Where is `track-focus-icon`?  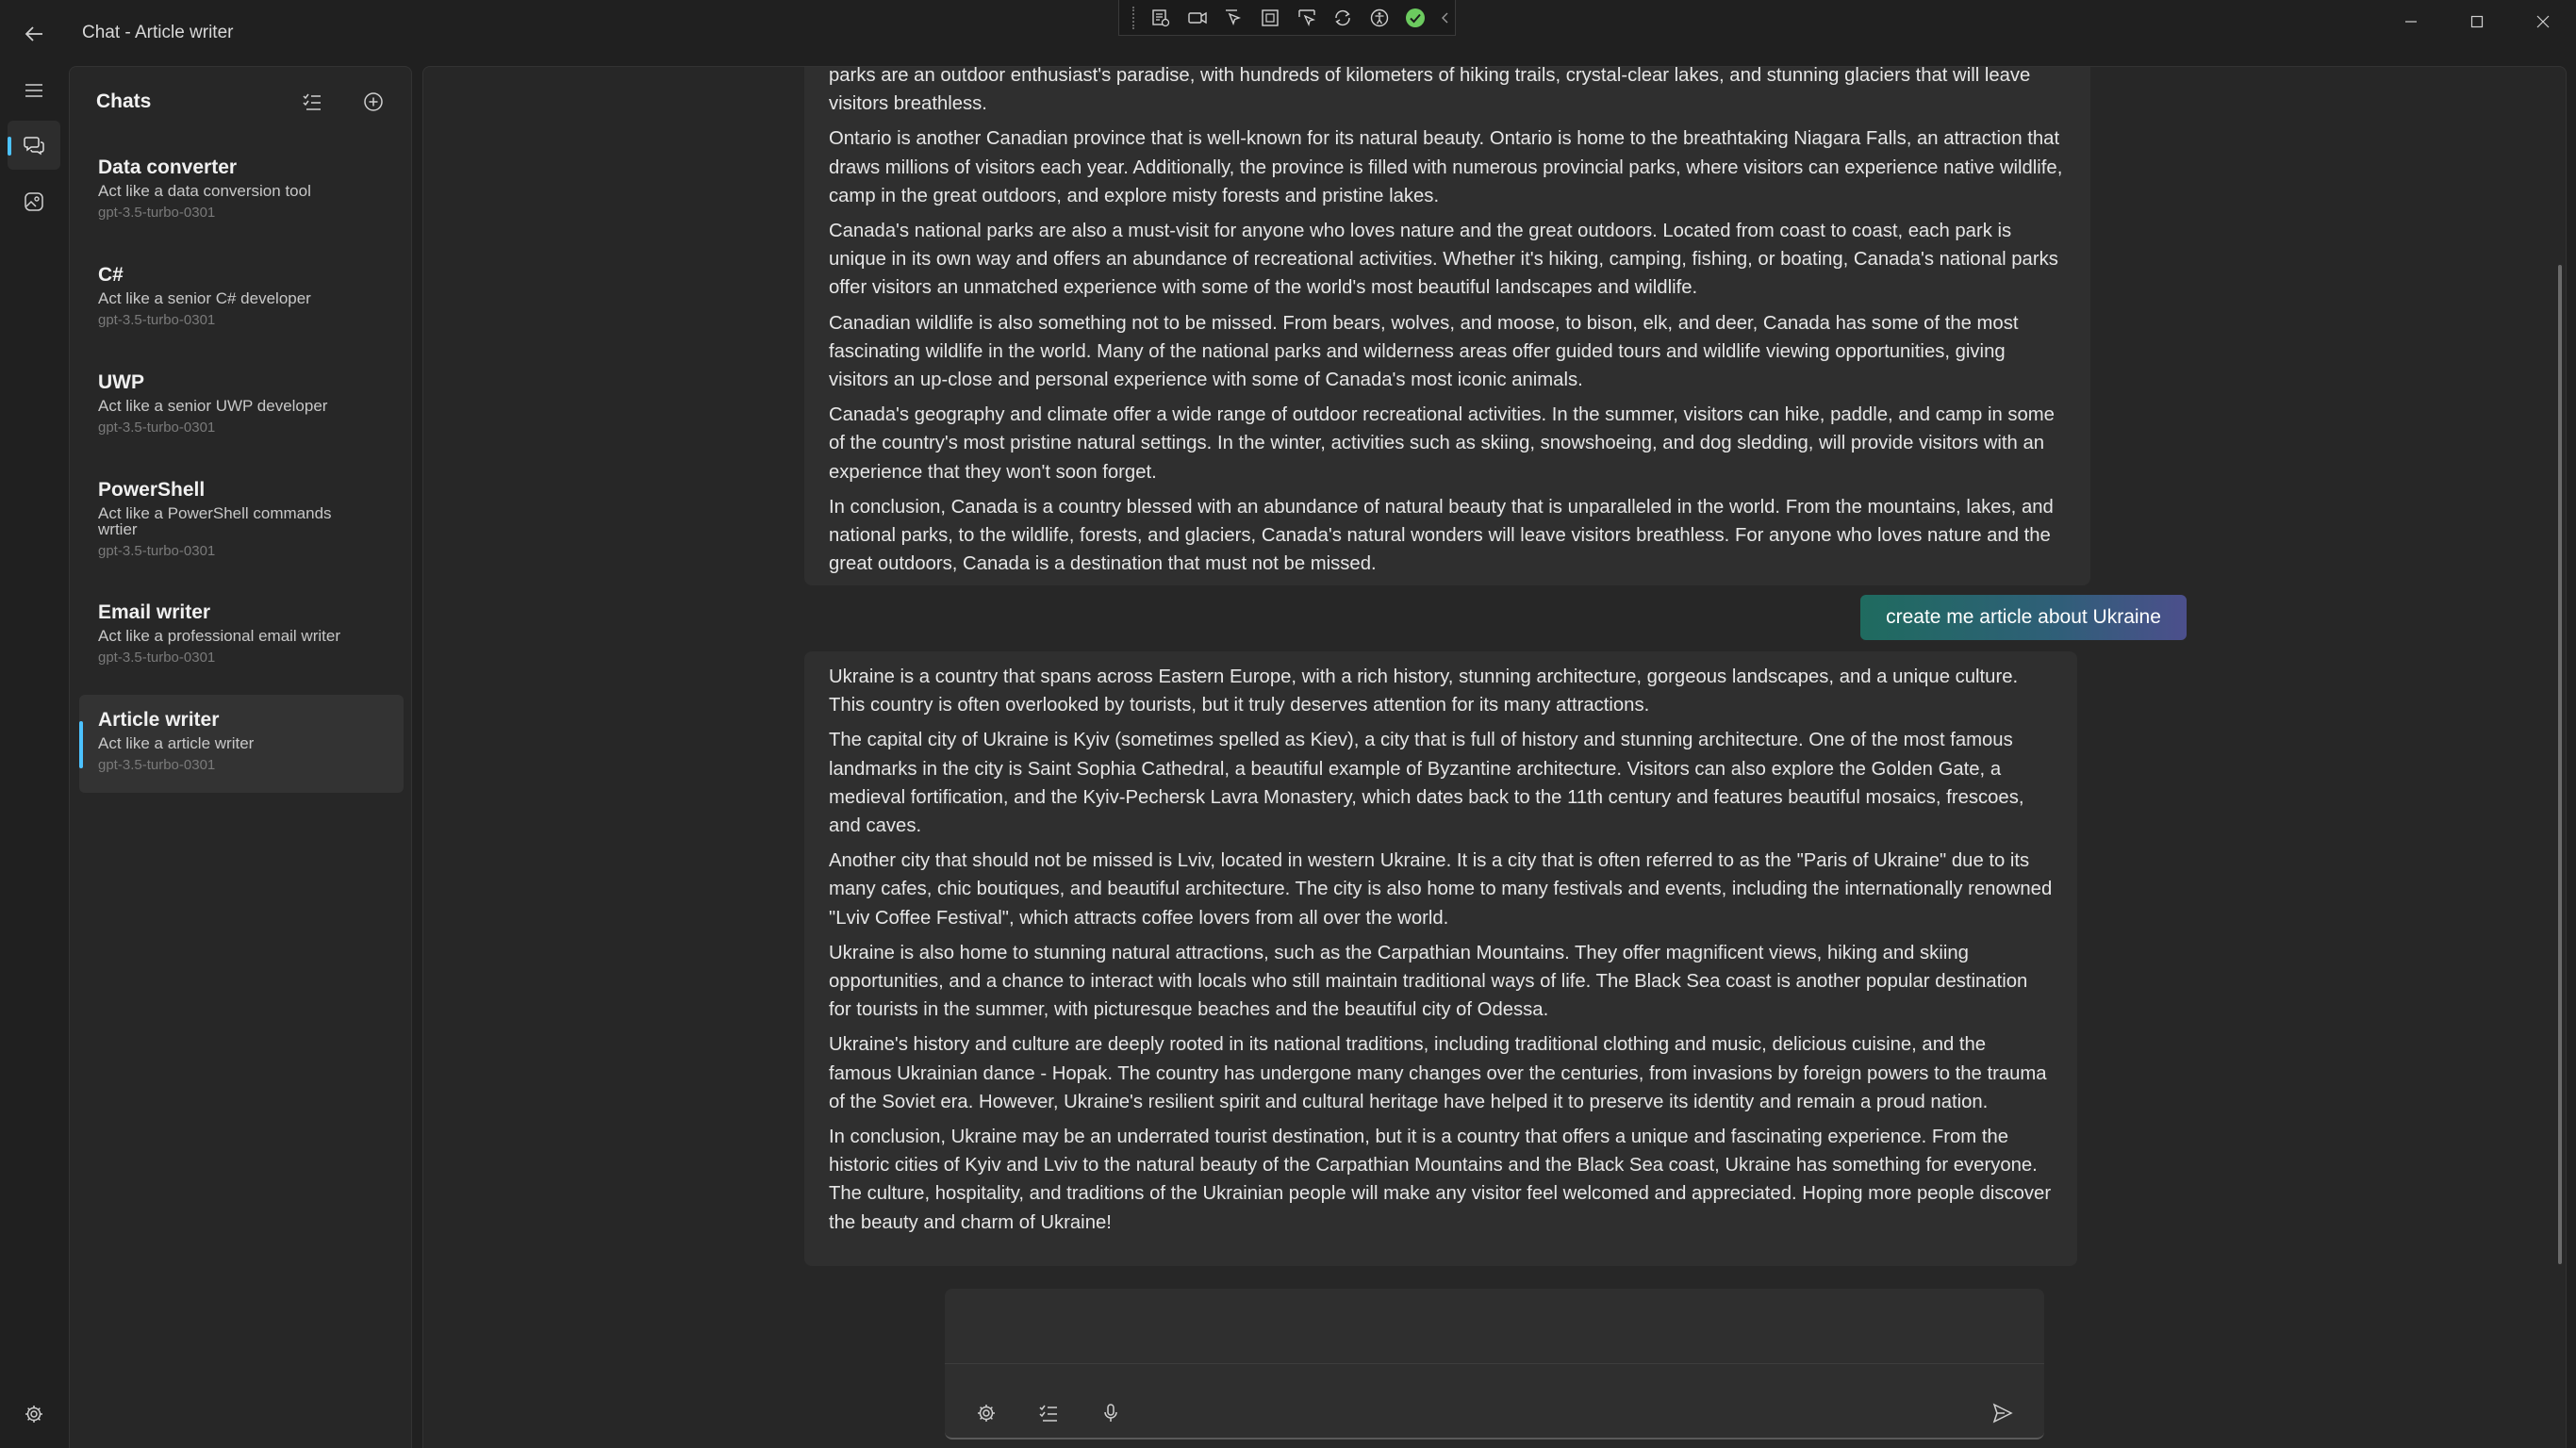 track-focus-icon is located at coordinates (1306, 17).